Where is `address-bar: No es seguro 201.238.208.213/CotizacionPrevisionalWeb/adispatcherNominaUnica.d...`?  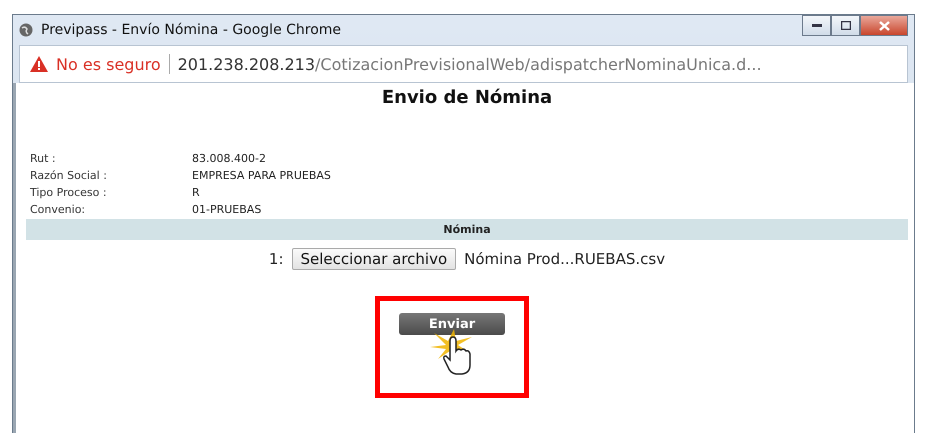
address-bar: No es seguro 201.238.208.213/CotizacionPrevisionalWeb/adispatcherNominaUnica.d... is located at coordinates (463, 64).